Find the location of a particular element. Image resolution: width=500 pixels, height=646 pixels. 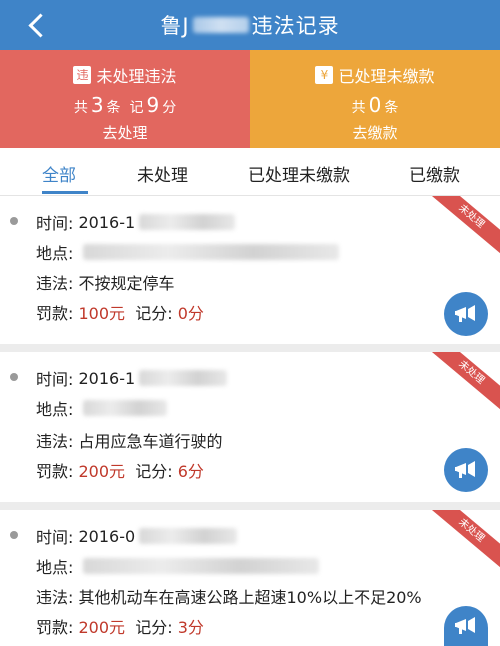

points-unit: 分 is located at coordinates (169, 108).